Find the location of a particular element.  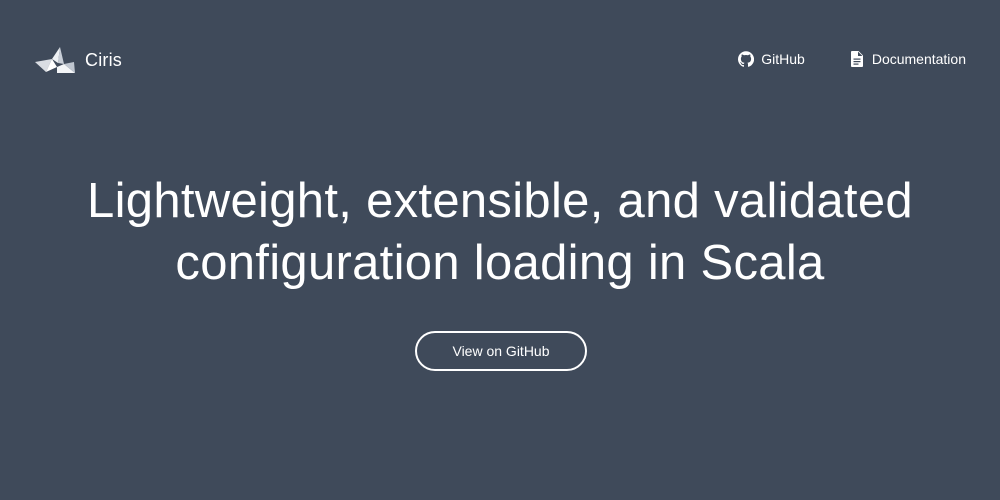

nav-github-label: GitHub is located at coordinates (783, 59).